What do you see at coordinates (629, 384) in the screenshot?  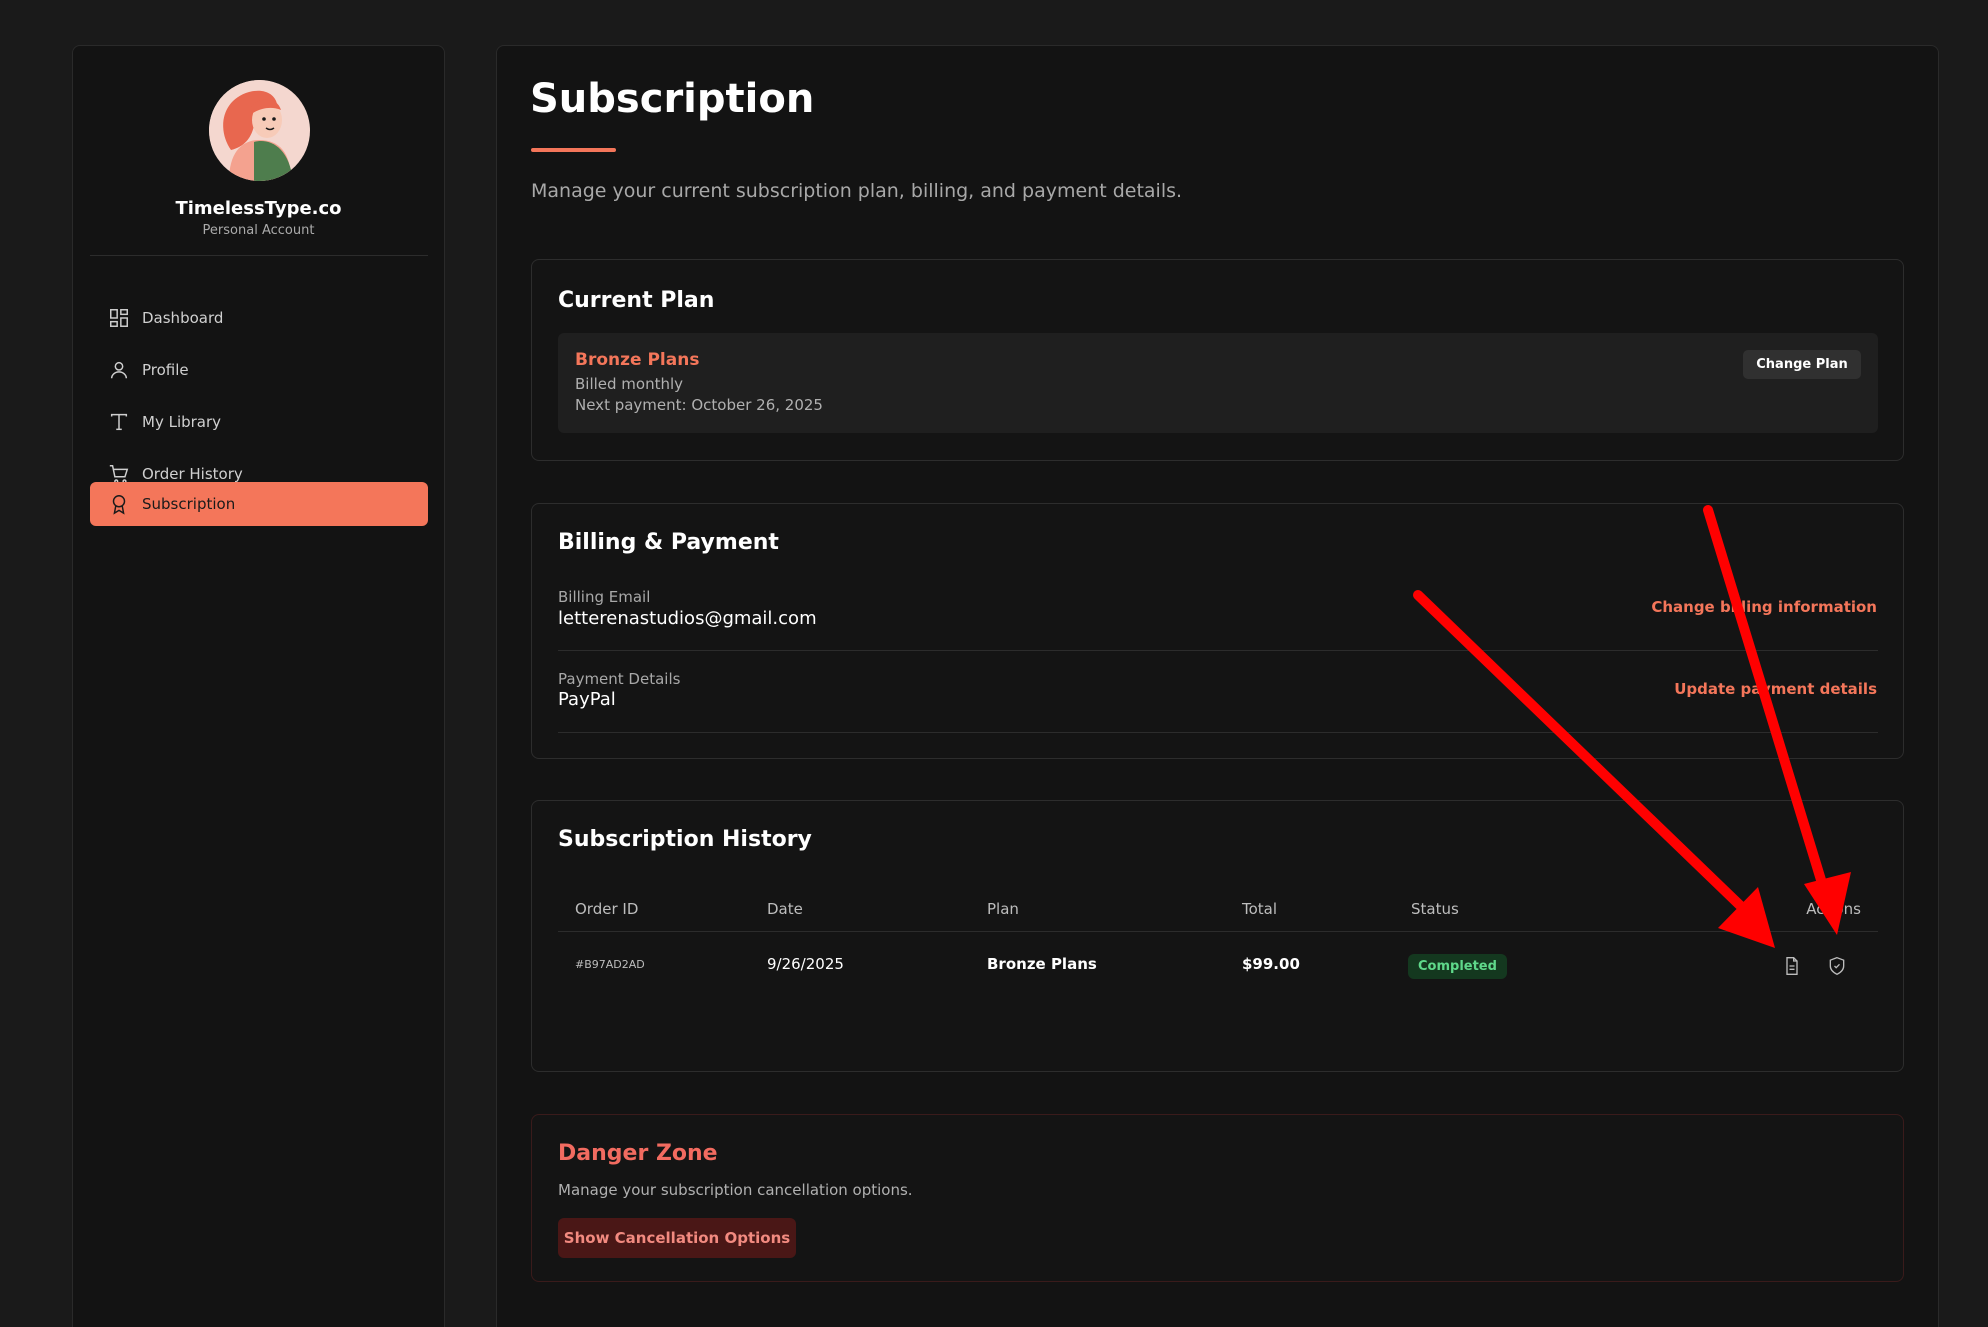 I see `billing-cycle: Billed monthly` at bounding box center [629, 384].